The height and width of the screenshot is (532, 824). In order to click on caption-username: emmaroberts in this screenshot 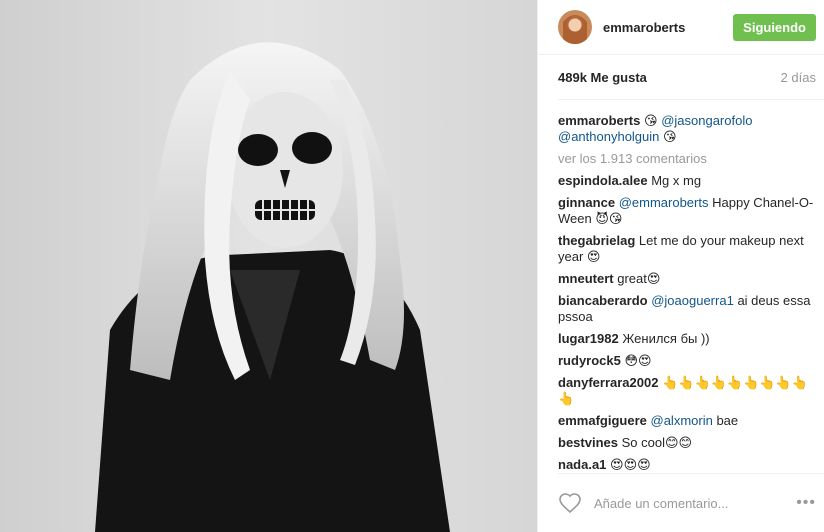, I will do `click(599, 120)`.